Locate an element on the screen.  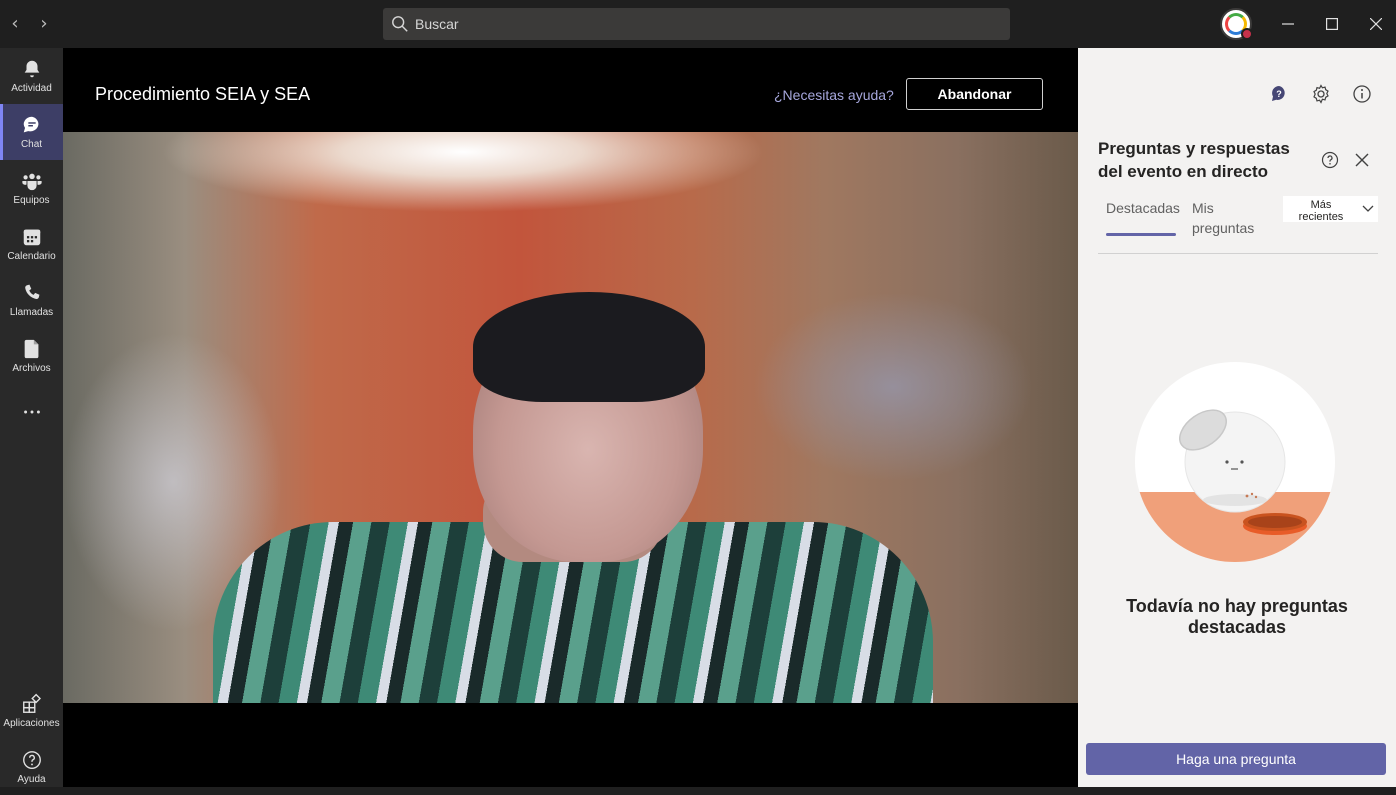
leave-button: Abandonar is located at coordinates (974, 94).